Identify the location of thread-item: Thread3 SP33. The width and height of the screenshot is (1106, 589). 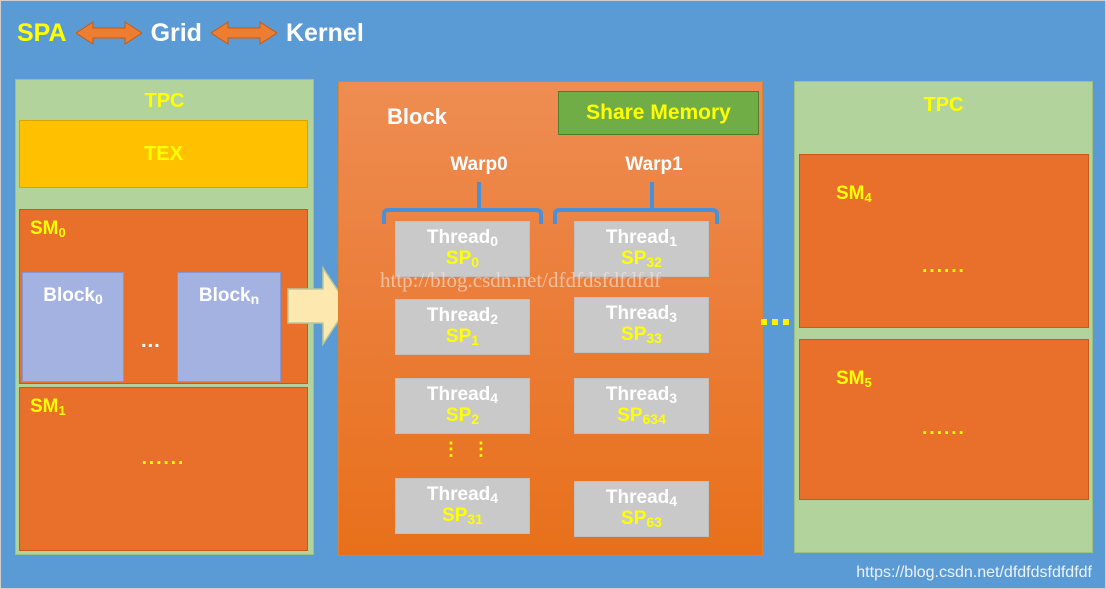
(641, 325).